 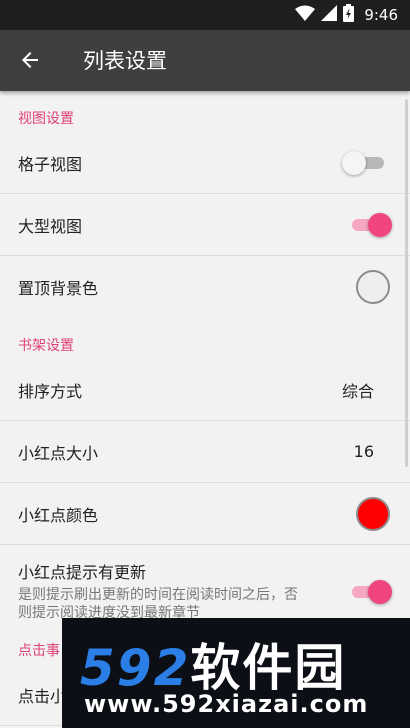 What do you see at coordinates (58, 453) in the screenshot?
I see `dot-size-label: 小红点大小` at bounding box center [58, 453].